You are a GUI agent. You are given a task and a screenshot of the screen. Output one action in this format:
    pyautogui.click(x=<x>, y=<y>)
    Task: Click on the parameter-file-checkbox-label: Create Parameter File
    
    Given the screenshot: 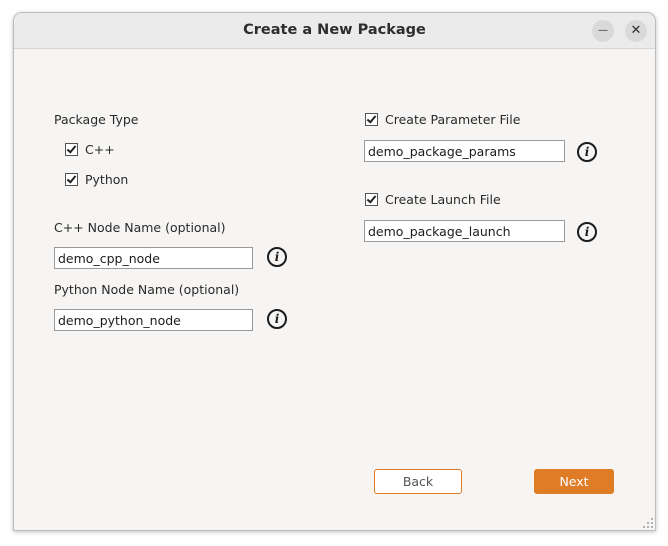 What is the action you would take?
    pyautogui.click(x=453, y=119)
    